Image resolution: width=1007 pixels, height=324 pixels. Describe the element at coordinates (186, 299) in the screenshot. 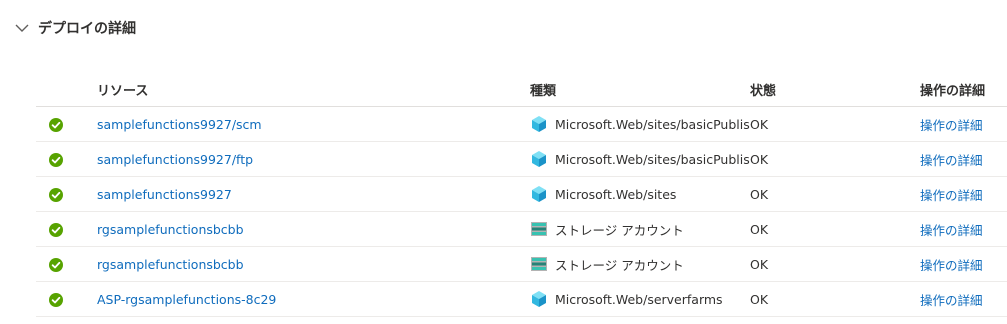

I see `resource-link: ASP-rgsamplefunctions-8c29` at that location.